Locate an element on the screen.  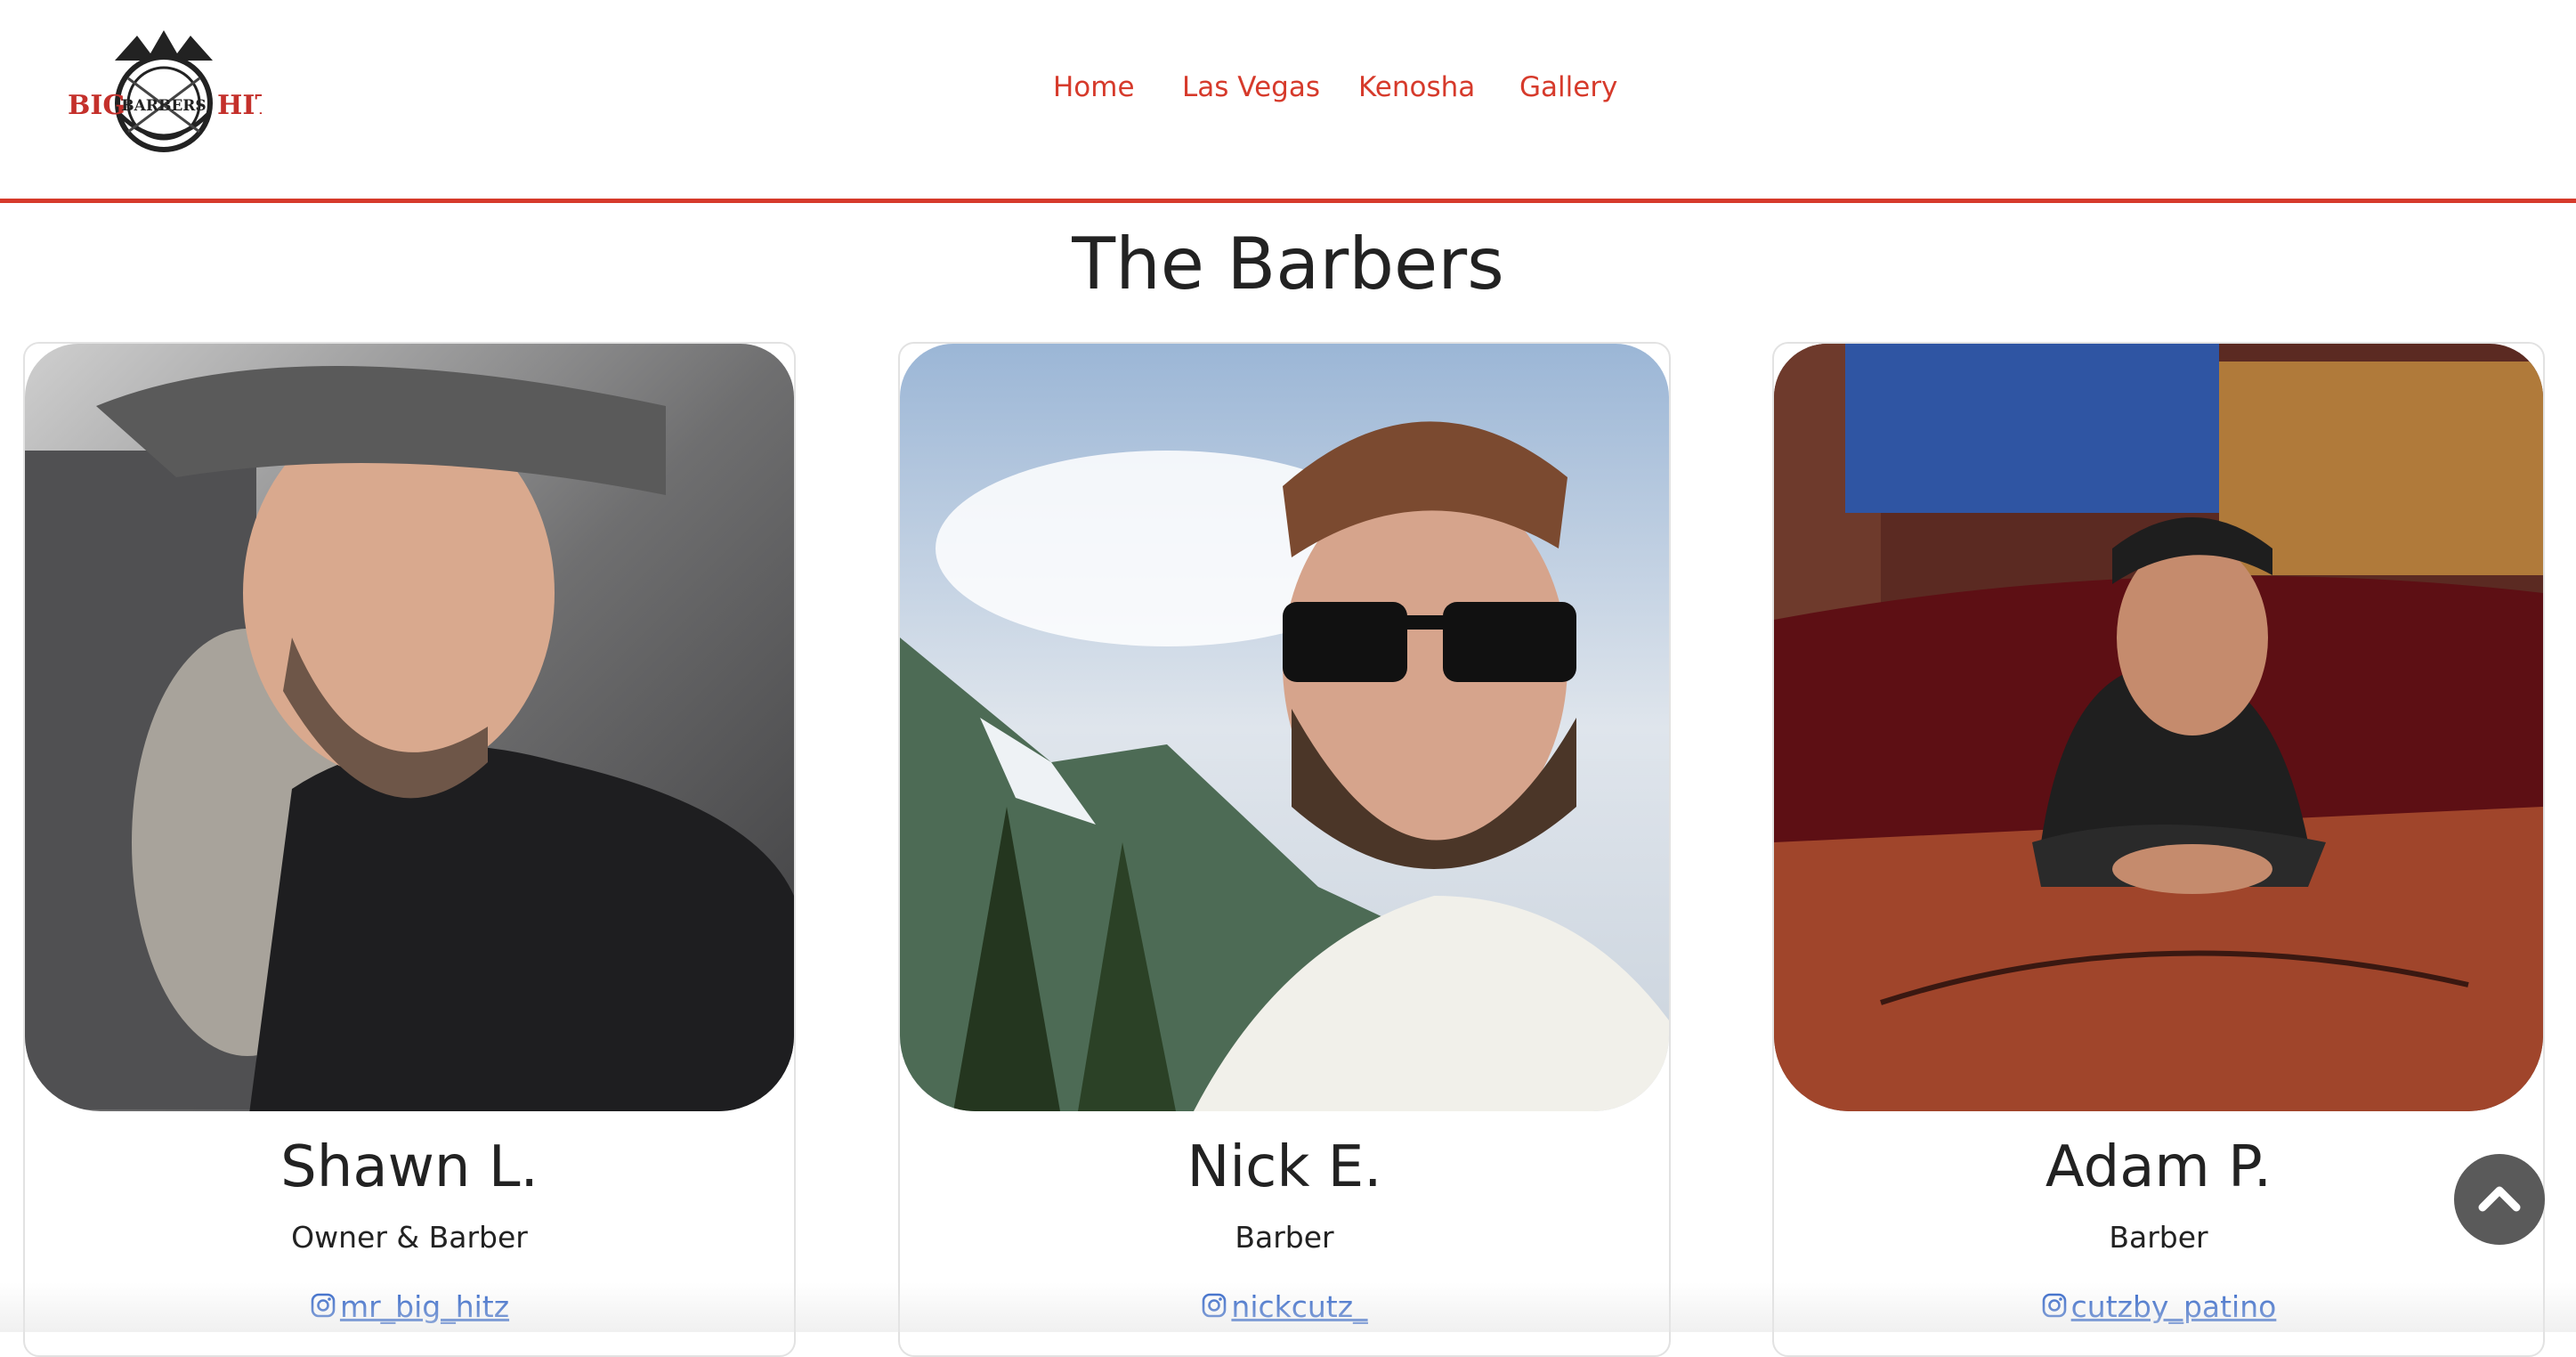
main-nav: Home Las Vegas Kenosha Gallery is located at coordinates (1288, 94).